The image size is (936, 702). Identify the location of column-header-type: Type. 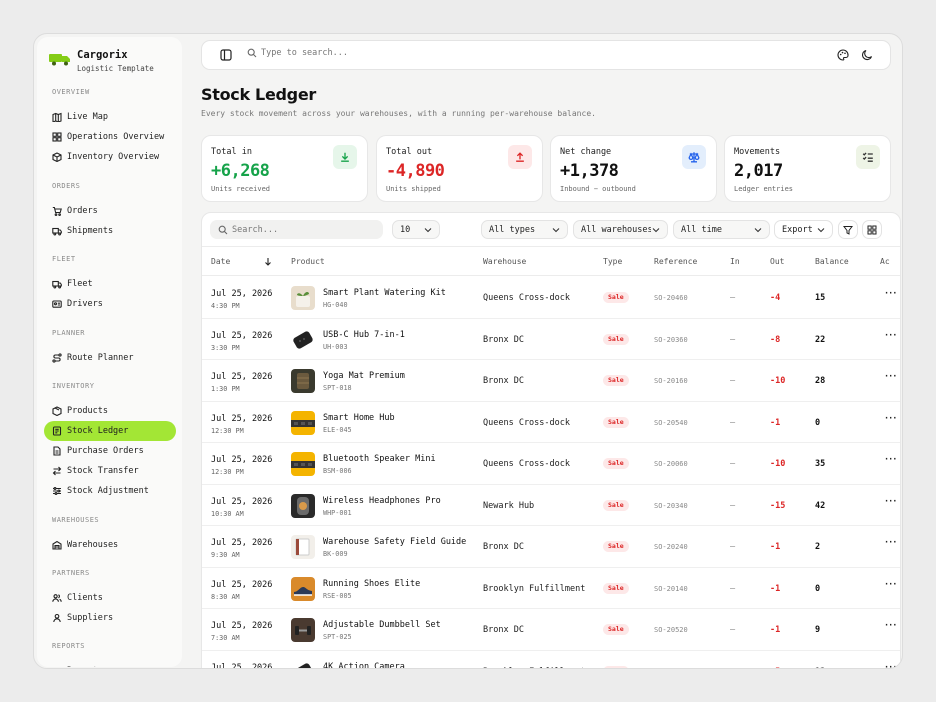
(612, 261).